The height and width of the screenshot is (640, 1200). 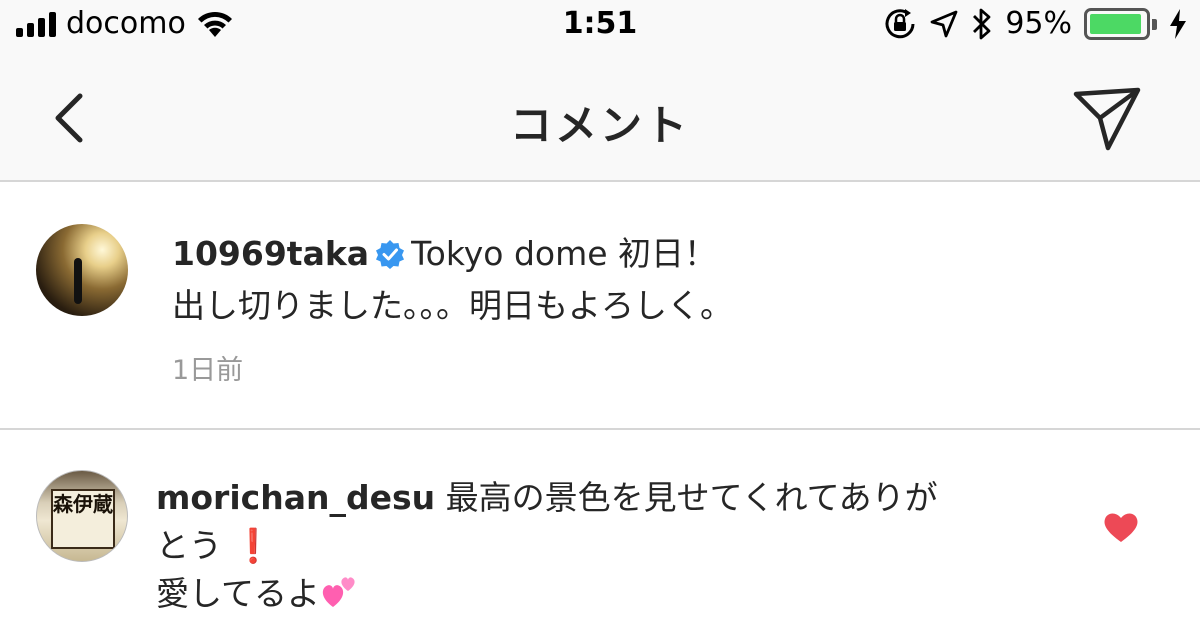 I want to click on paper-plane-icon, so click(x=1107, y=119).